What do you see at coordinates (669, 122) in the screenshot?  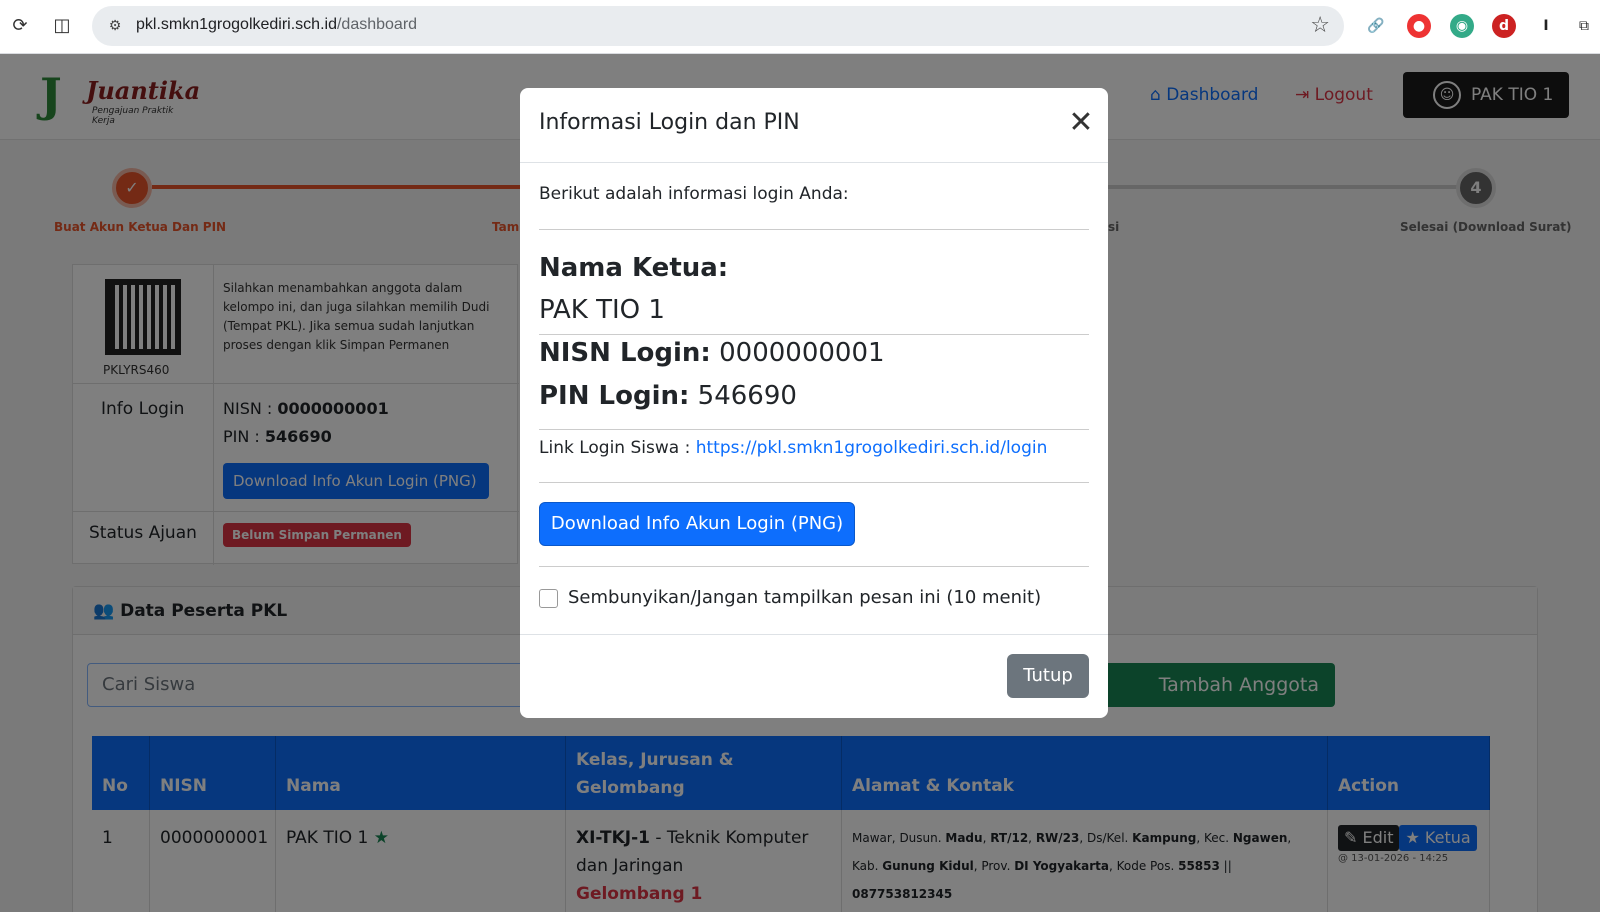 I see `modal-title: Informasi Login dan PIN` at bounding box center [669, 122].